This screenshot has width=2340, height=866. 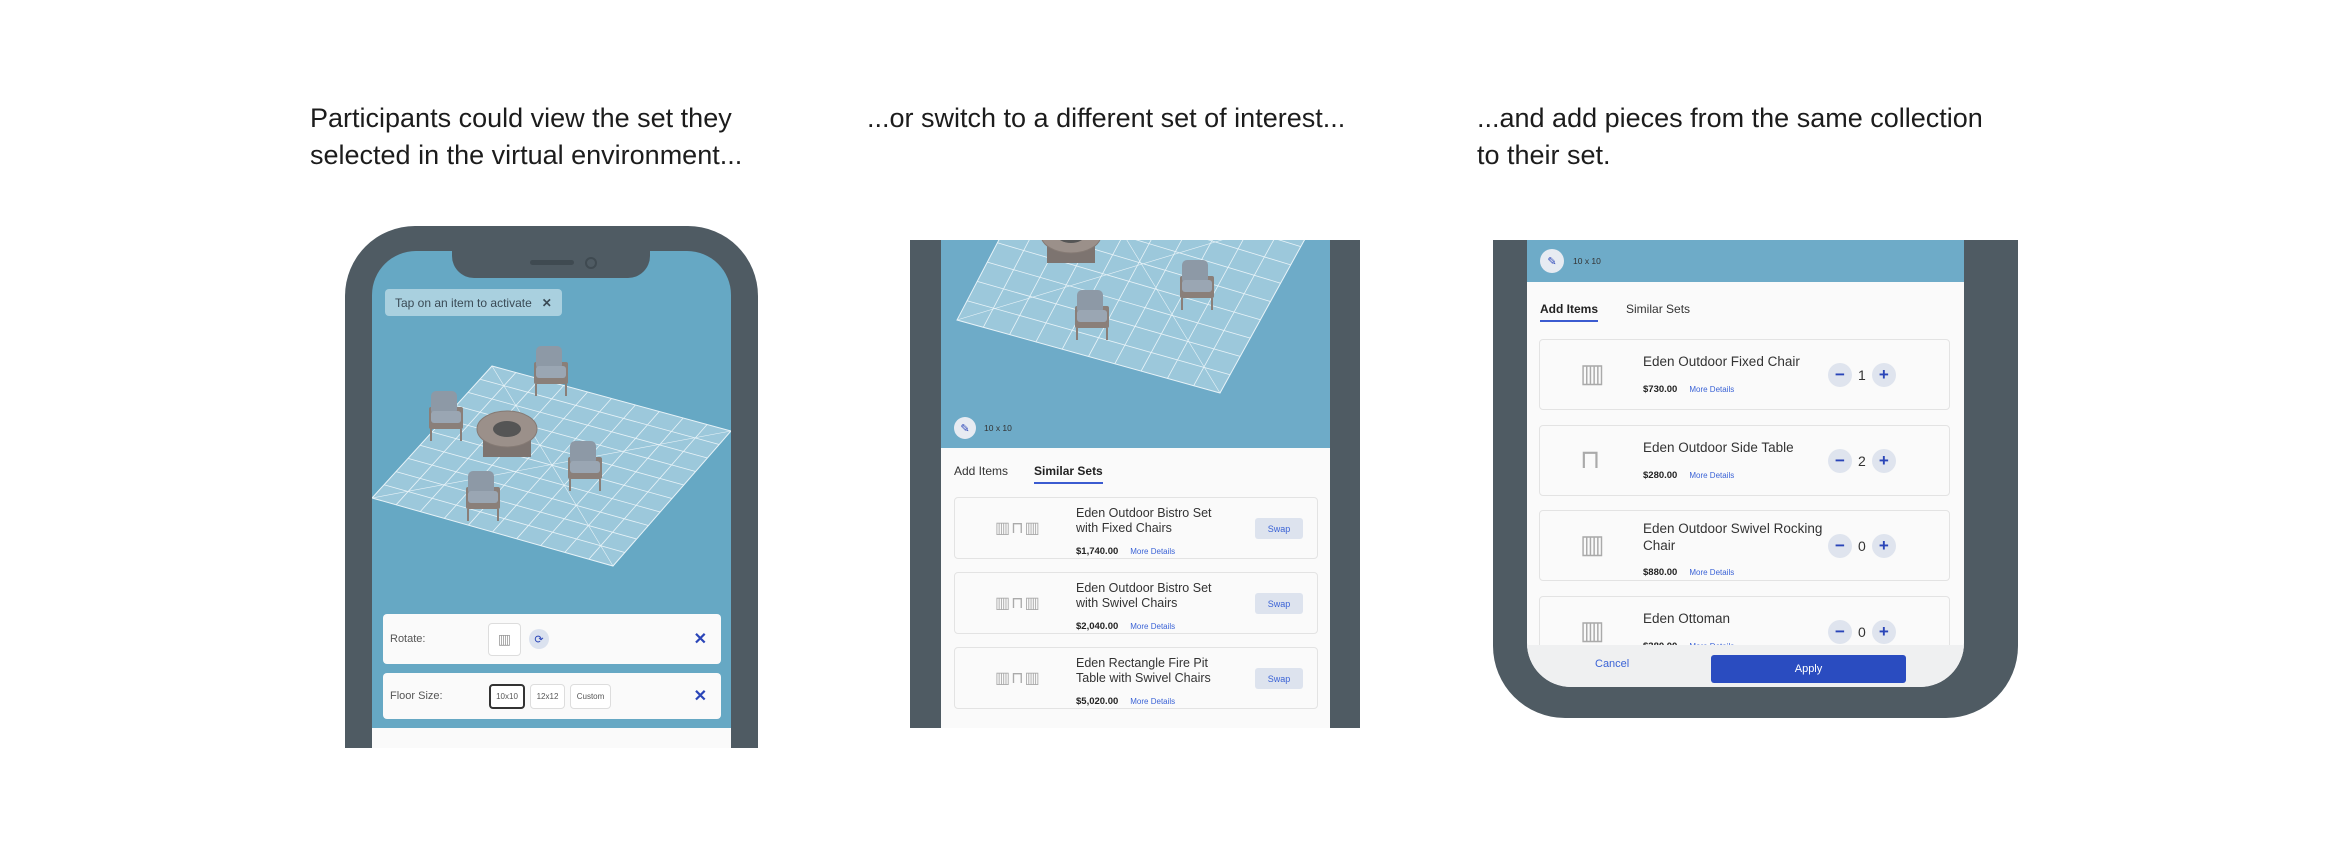 What do you see at coordinates (552, 639) in the screenshot?
I see `rotate-panel: Rotate: ▥ ⟳ ✕` at bounding box center [552, 639].